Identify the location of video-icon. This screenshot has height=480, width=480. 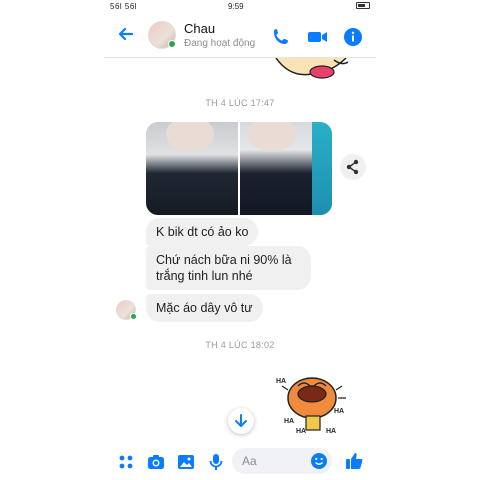
(317, 37).